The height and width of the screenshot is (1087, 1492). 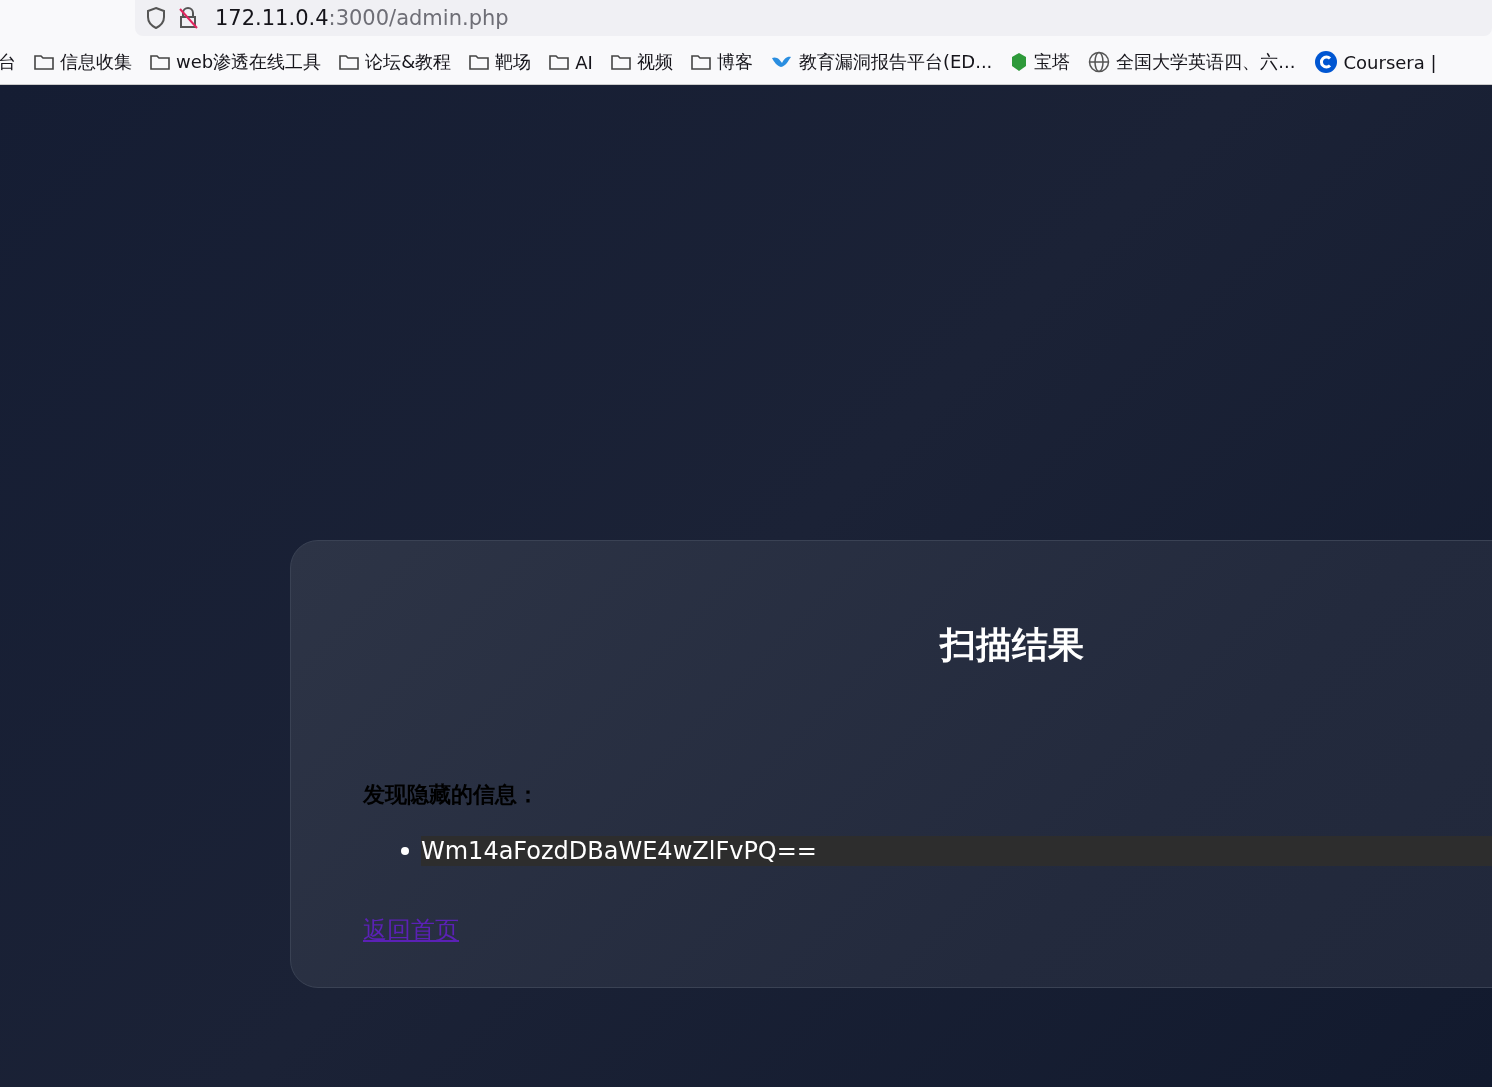 What do you see at coordinates (500, 62) in the screenshot?
I see `bookmark: 靶场` at bounding box center [500, 62].